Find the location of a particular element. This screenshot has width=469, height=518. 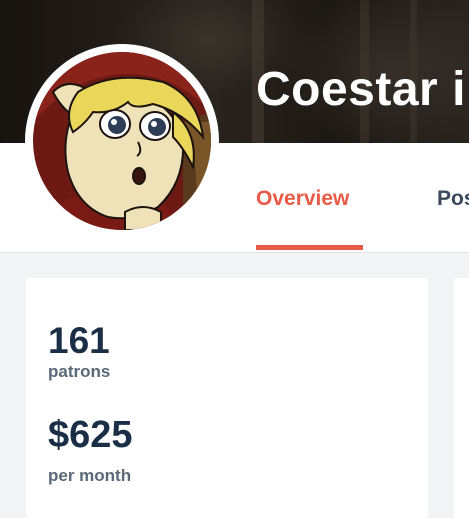

tab-posts: Pos is located at coordinates (453, 199).